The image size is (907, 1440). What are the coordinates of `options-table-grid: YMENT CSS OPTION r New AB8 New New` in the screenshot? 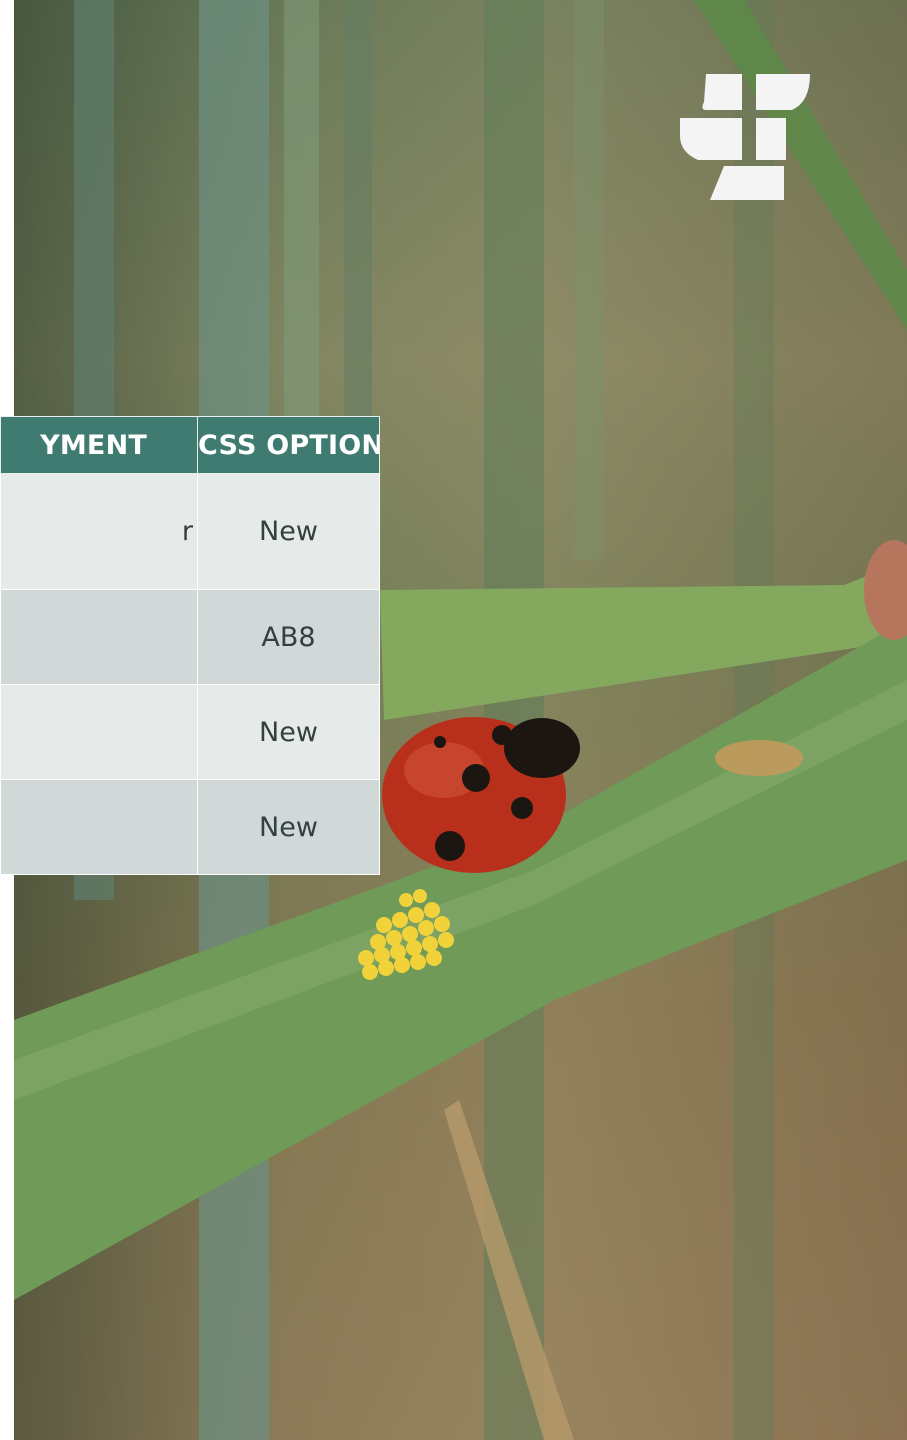 It's located at (190, 645).